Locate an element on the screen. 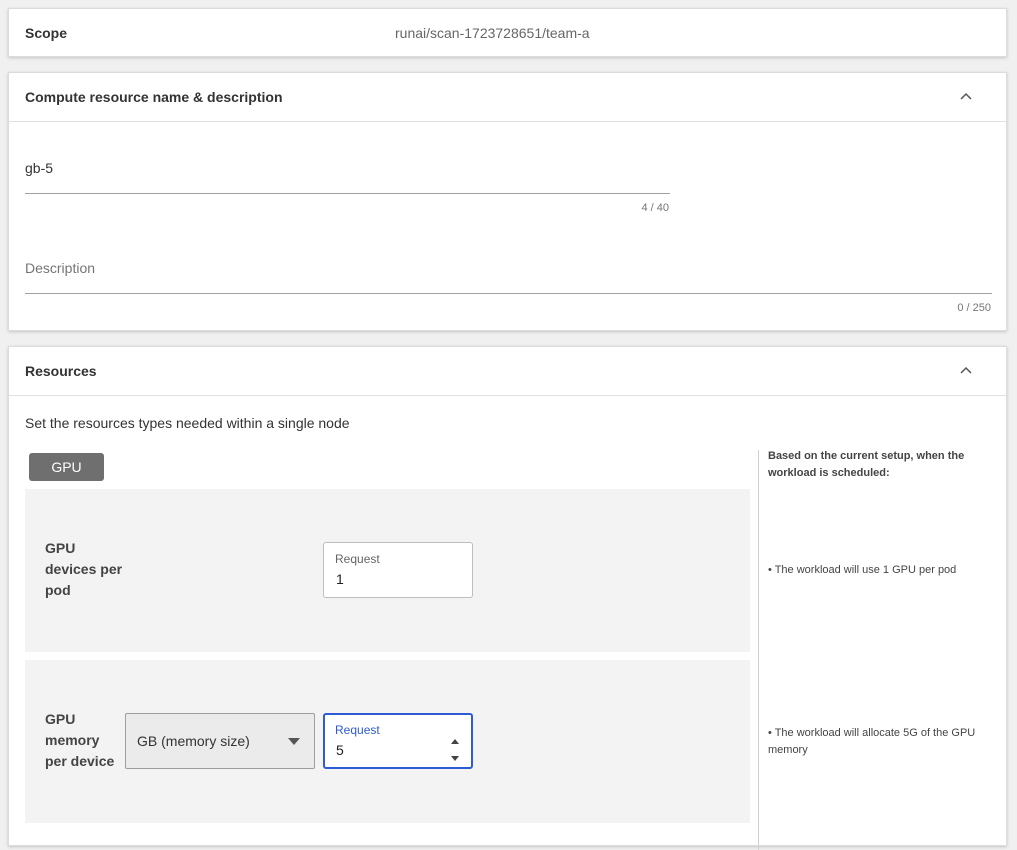 The height and width of the screenshot is (850, 1017). scope-label: Scope is located at coordinates (46, 32).